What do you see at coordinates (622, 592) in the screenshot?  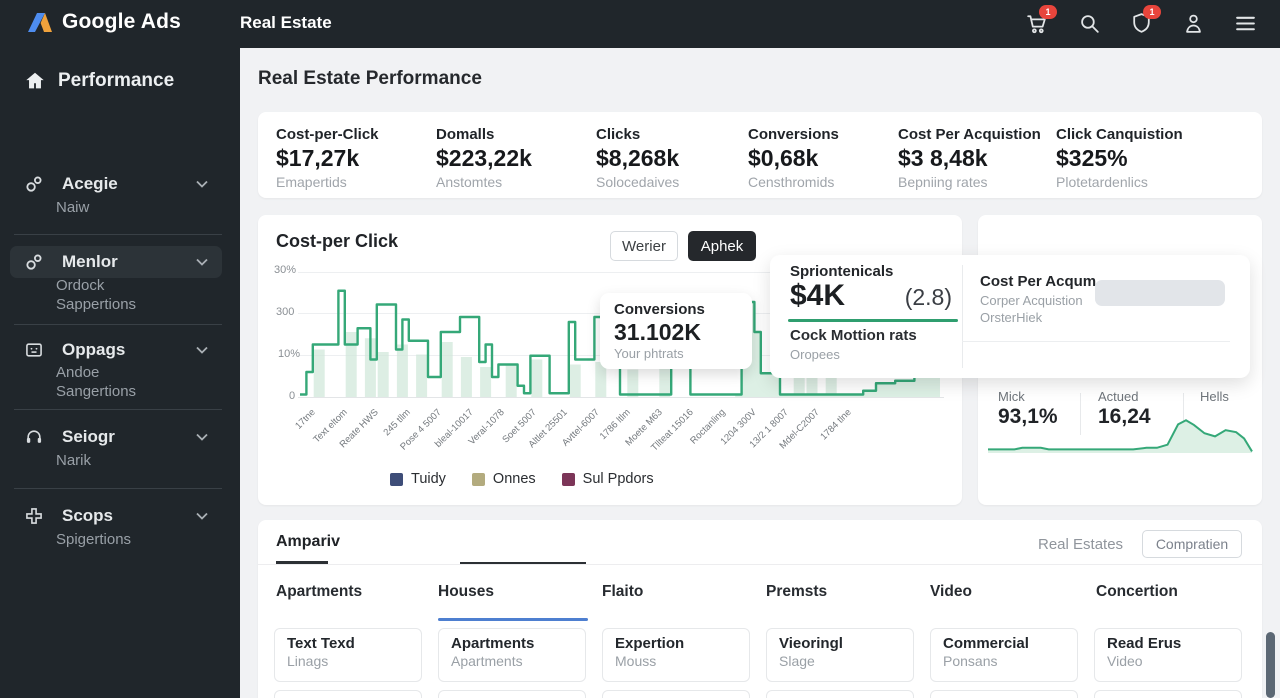 I see `tab-flaito: Flaito` at bounding box center [622, 592].